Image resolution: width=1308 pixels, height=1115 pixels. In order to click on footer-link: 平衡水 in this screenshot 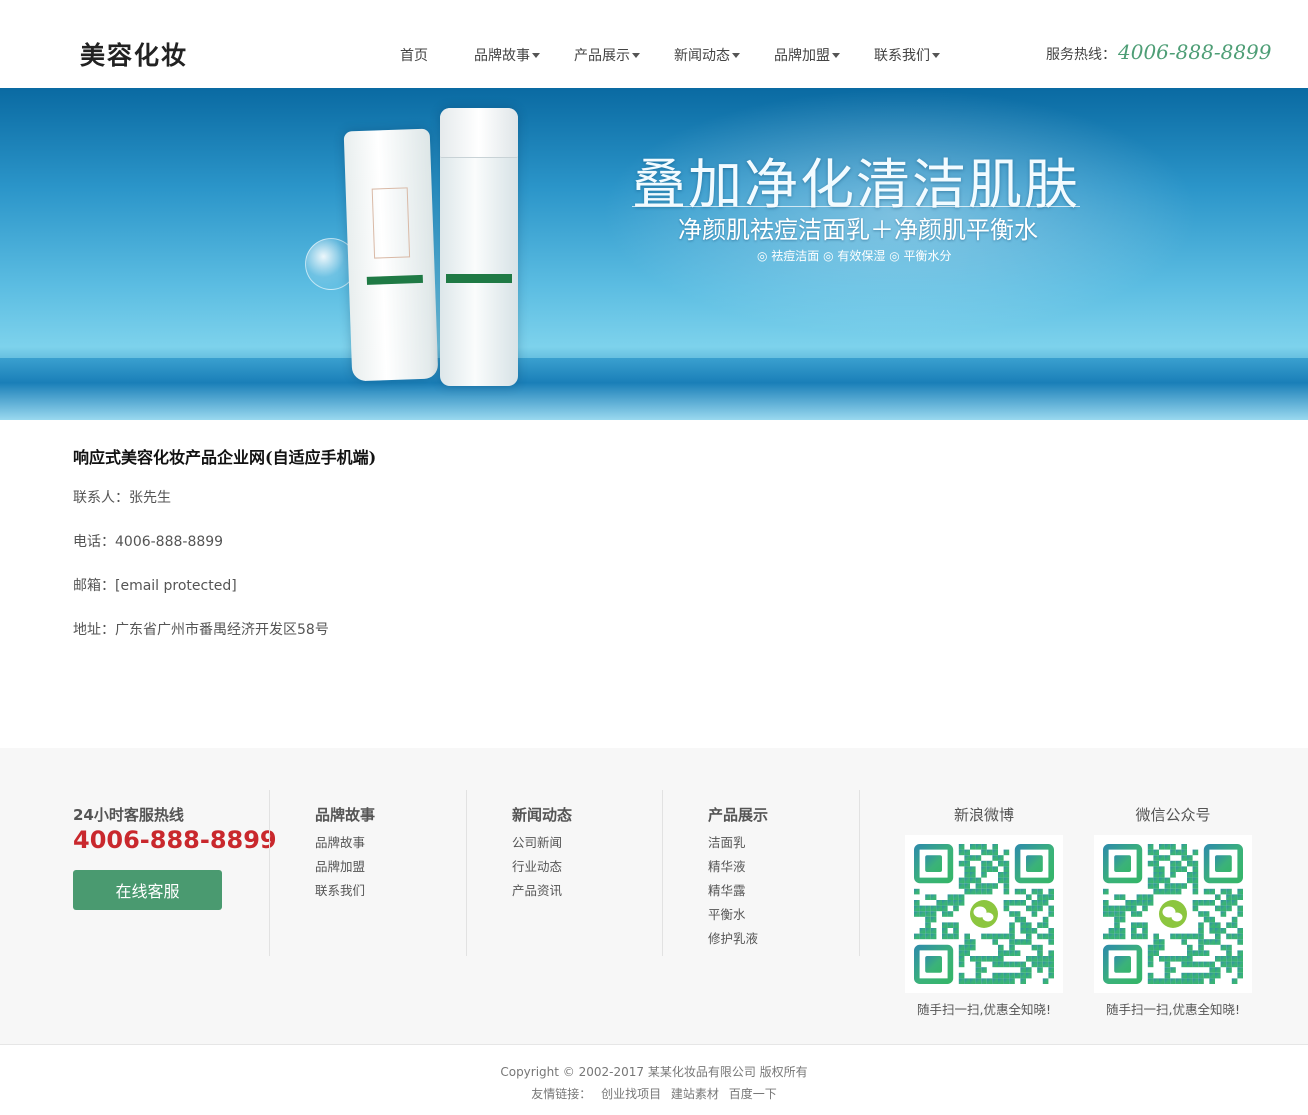, I will do `click(738, 915)`.